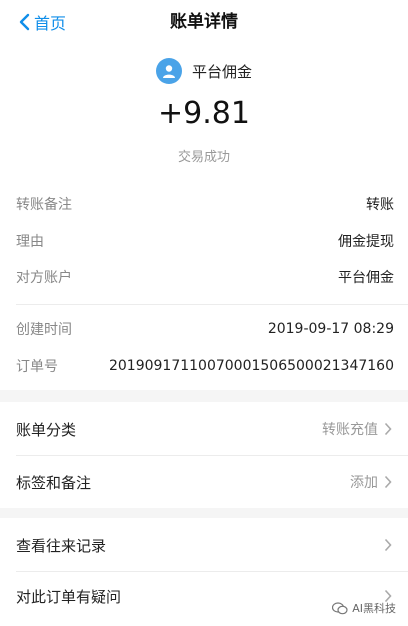  Describe the element at coordinates (30, 242) in the screenshot. I see `detail-label: 理由` at that location.